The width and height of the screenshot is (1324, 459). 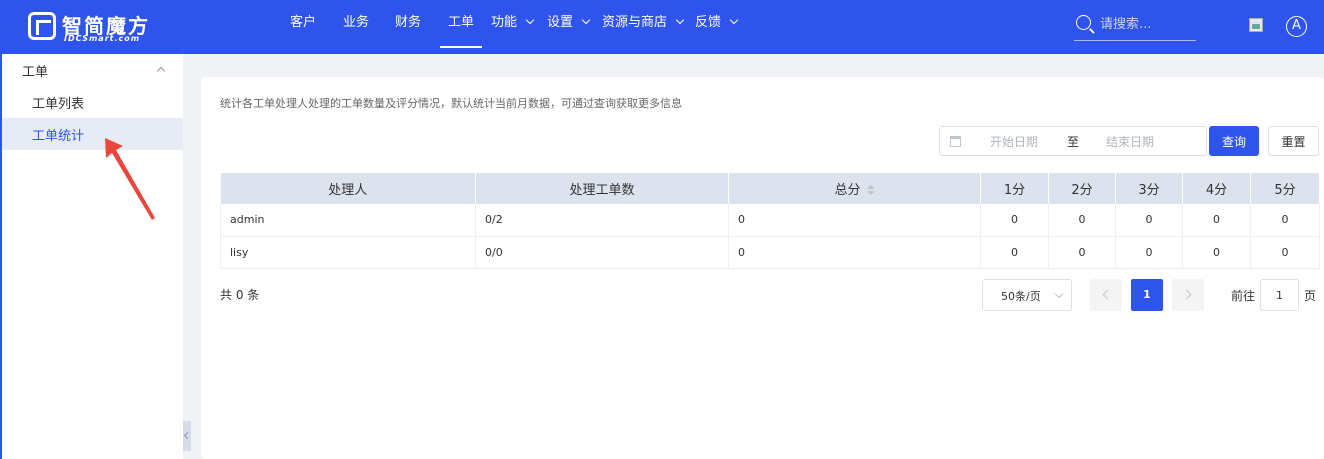 I want to click on goto-page-input, so click(x=1279, y=295).